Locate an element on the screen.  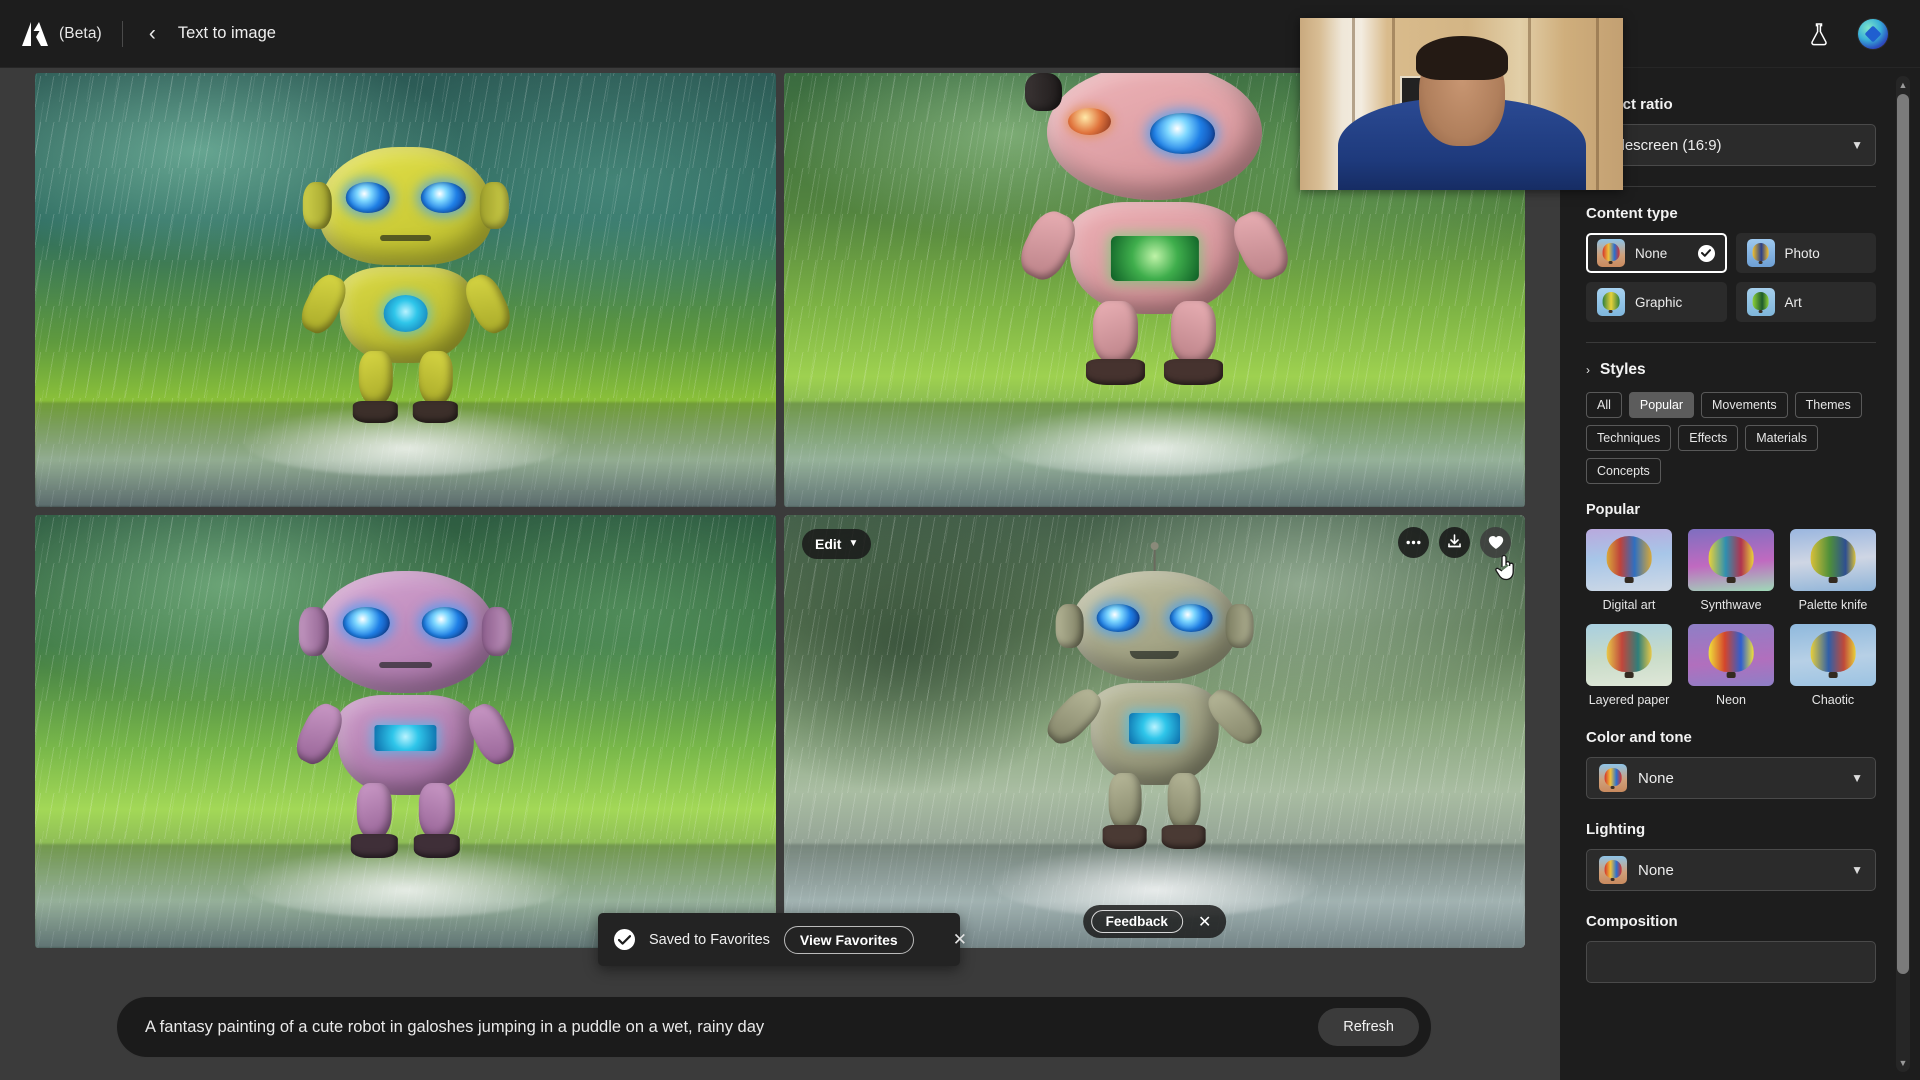
style-filter-themes: Themes is located at coordinates (1828, 405).